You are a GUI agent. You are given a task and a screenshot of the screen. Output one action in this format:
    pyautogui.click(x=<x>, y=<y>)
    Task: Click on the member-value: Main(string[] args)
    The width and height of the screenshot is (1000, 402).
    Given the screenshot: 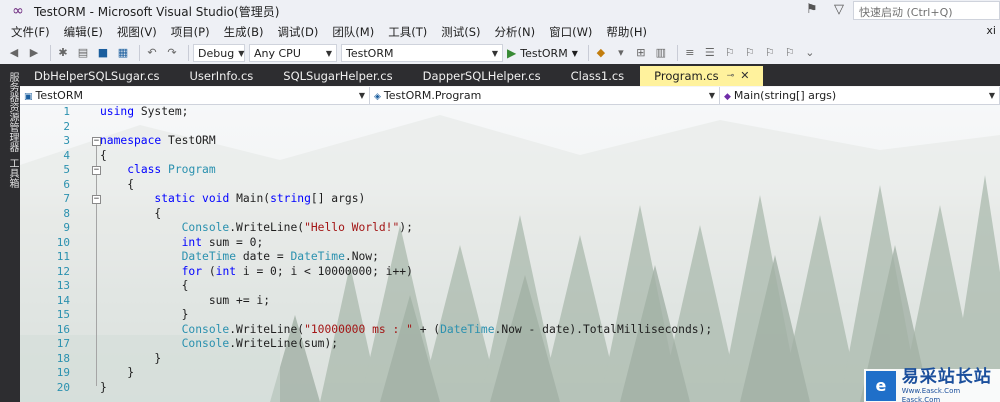 What is the action you would take?
    pyautogui.click(x=785, y=95)
    